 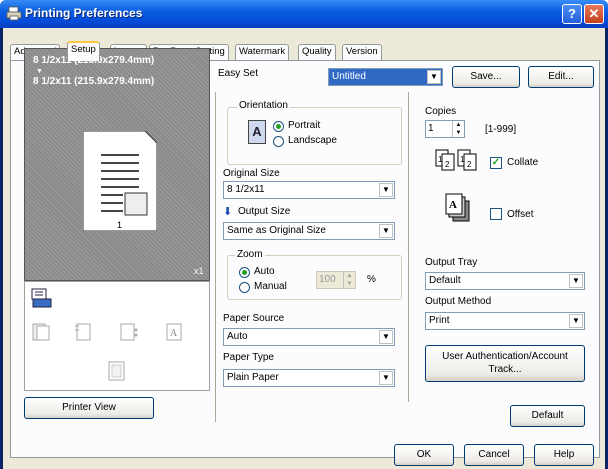 I want to click on offset-label: Offset, so click(x=520, y=214).